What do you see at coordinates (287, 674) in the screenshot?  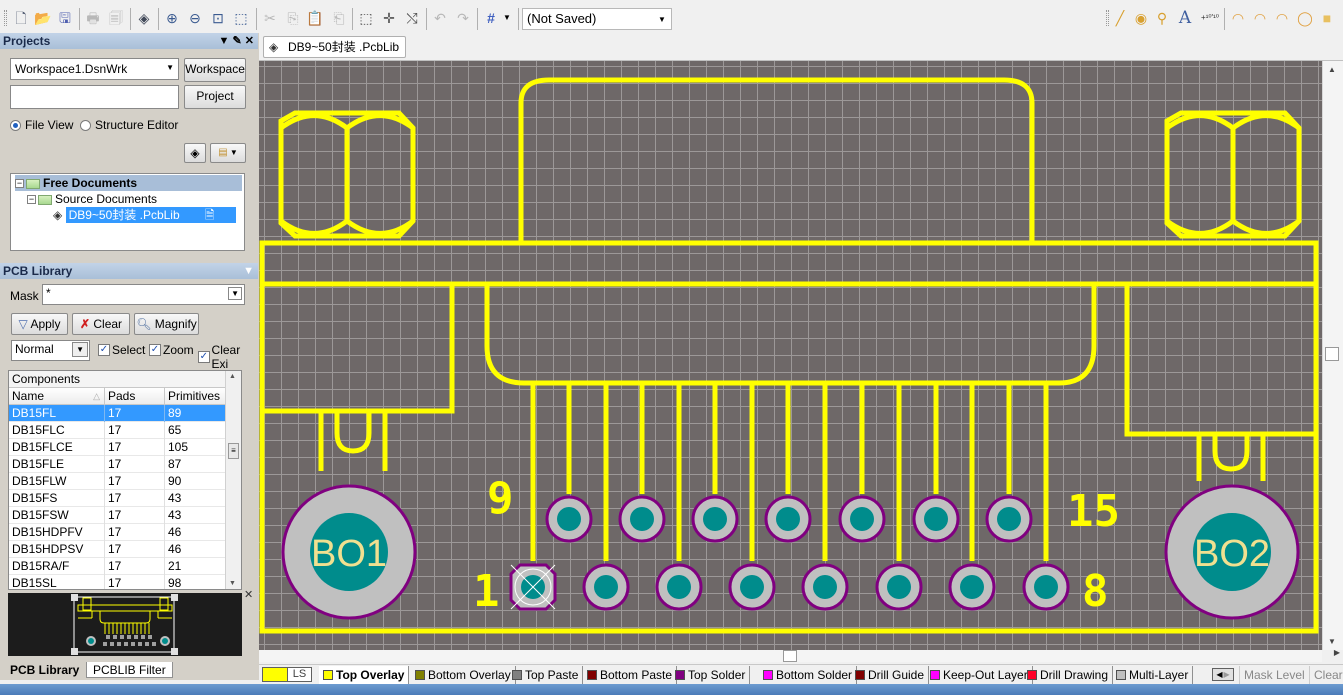 I see `current-layer-indicator: LS` at bounding box center [287, 674].